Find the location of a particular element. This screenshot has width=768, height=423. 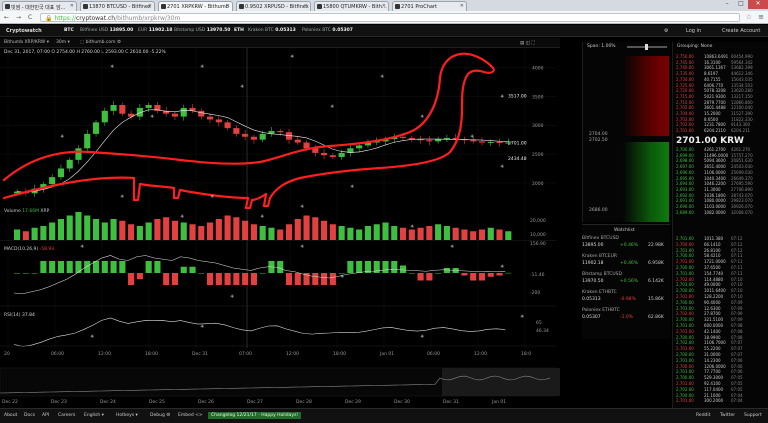

watchlist-item-change: -1.0% is located at coordinates (627, 317).